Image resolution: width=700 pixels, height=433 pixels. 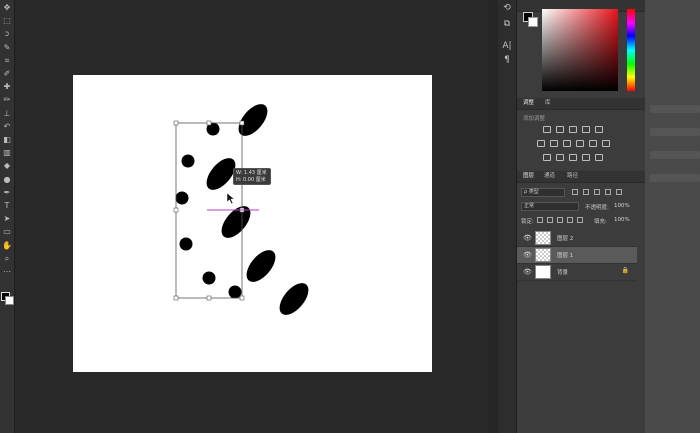 What do you see at coordinates (7, 259) in the screenshot?
I see `zoom-tool-icon: ⌕` at bounding box center [7, 259].